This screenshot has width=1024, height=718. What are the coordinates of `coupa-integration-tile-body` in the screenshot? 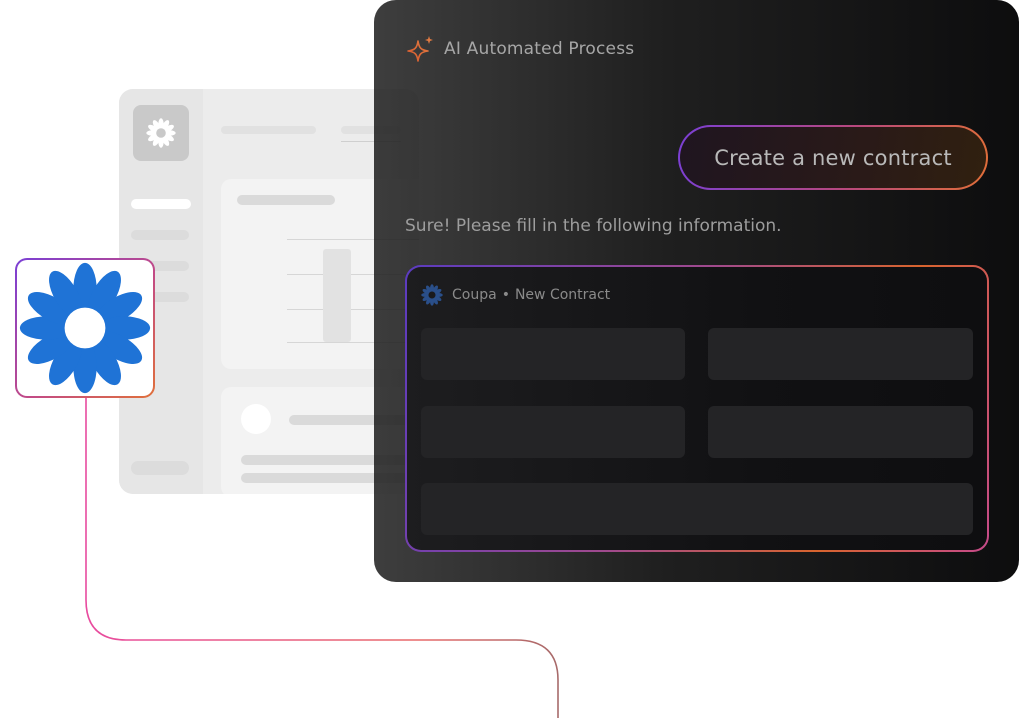 It's located at (85, 328).